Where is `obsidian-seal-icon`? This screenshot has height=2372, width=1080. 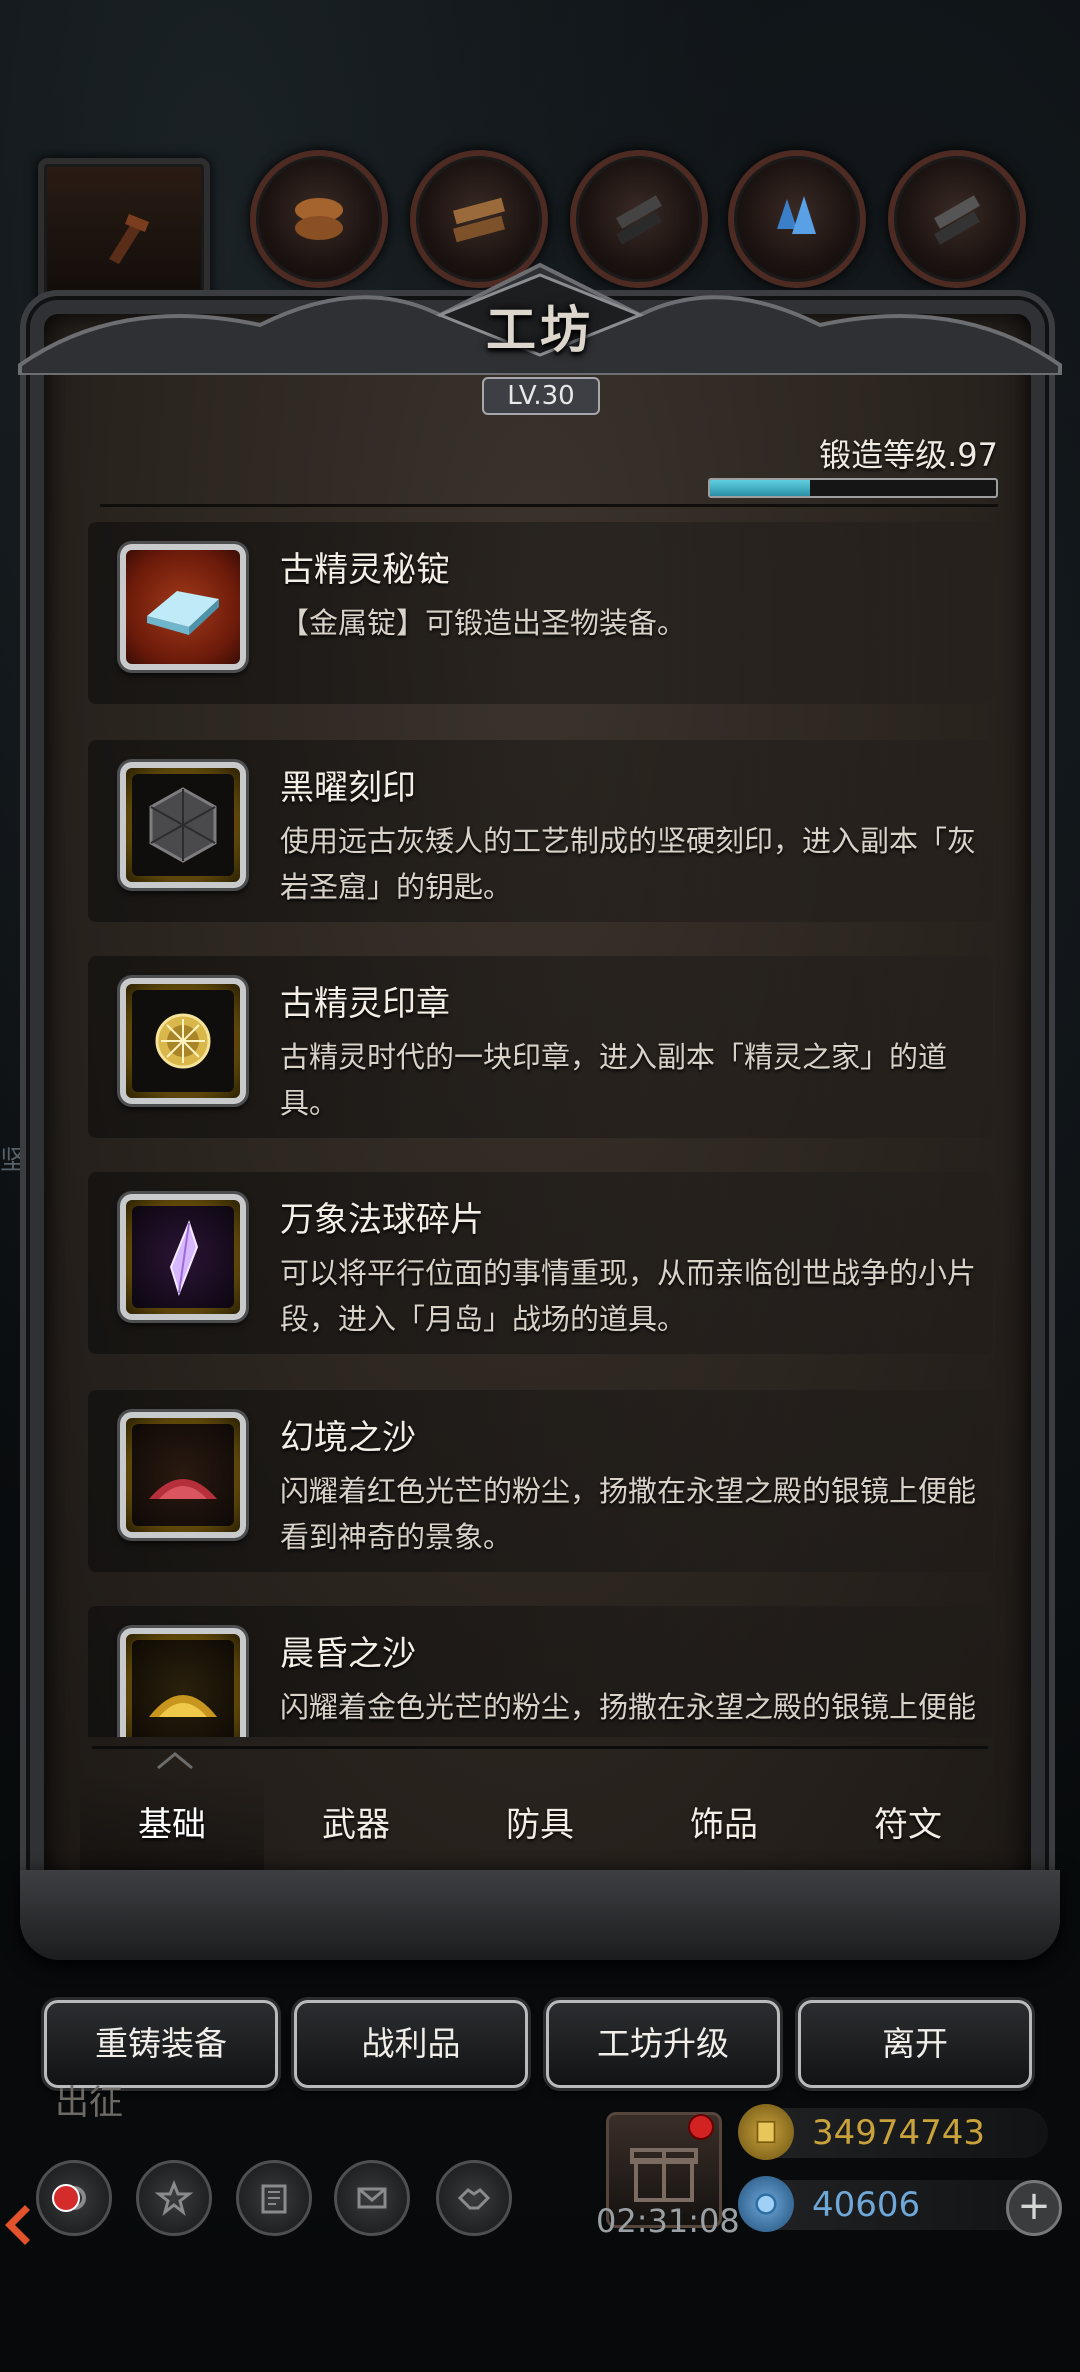
obsidian-seal-icon is located at coordinates (183, 825).